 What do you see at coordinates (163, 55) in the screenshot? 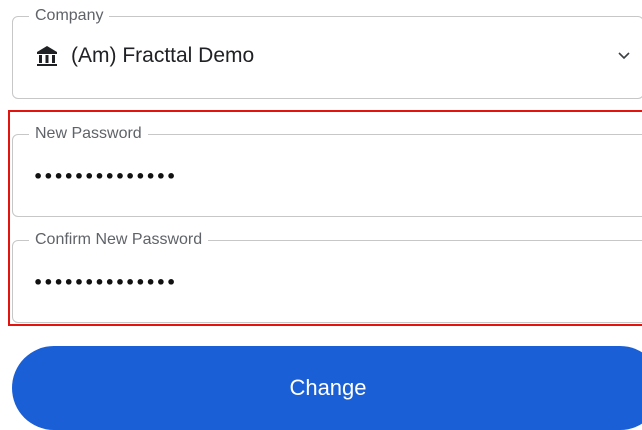
I see `company-value: (Am) Fracttal Demo` at bounding box center [163, 55].